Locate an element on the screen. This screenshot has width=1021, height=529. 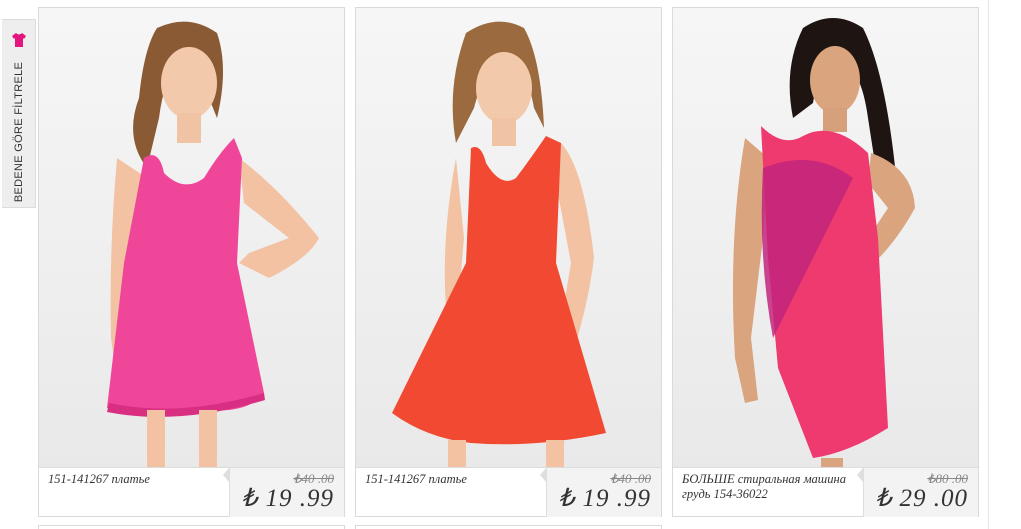
price-box: ₺80 .00 ₺ 29 .00 is located at coordinates (917, 492).